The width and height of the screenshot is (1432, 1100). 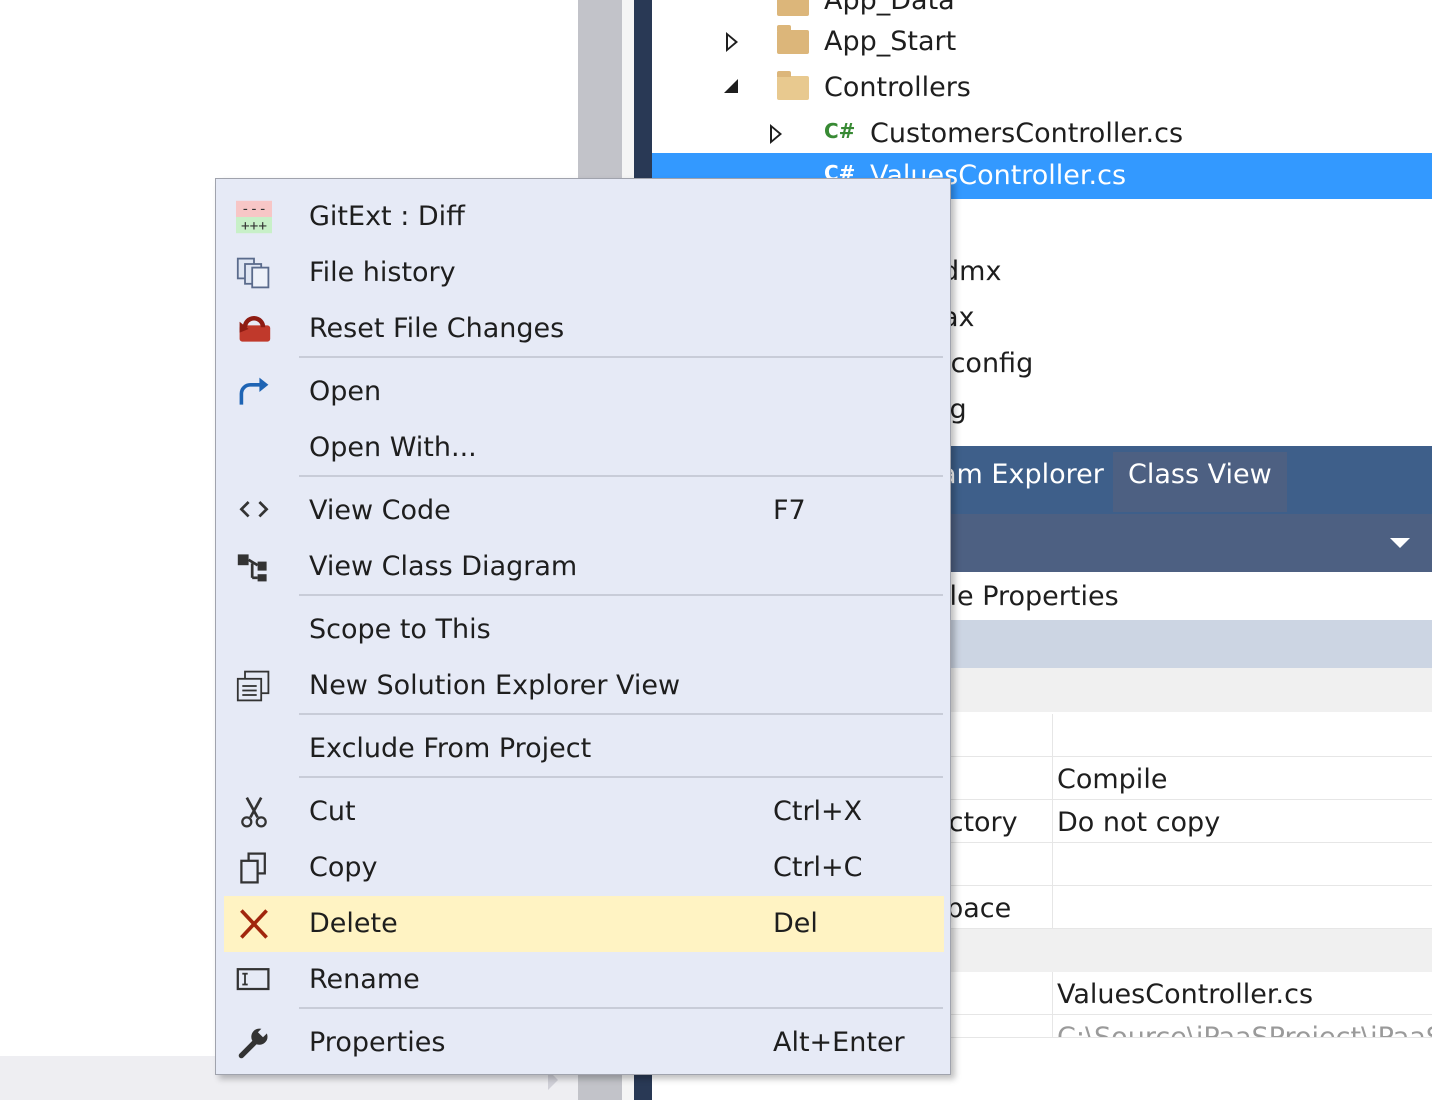 I want to click on menu-item-gitext-diff: --- +++ GitExt : Diff, so click(x=584, y=217).